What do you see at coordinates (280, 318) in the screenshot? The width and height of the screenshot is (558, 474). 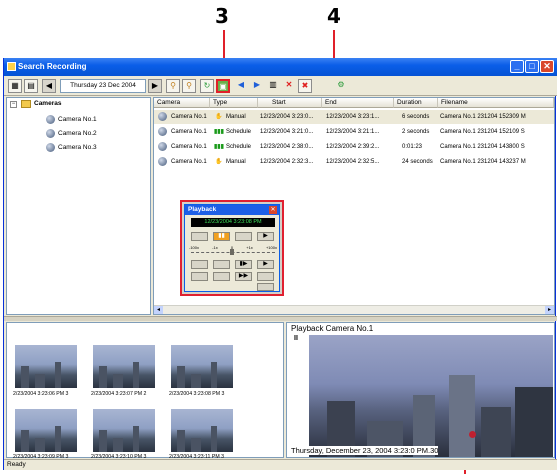 I see `pane-splitter` at bounding box center [280, 318].